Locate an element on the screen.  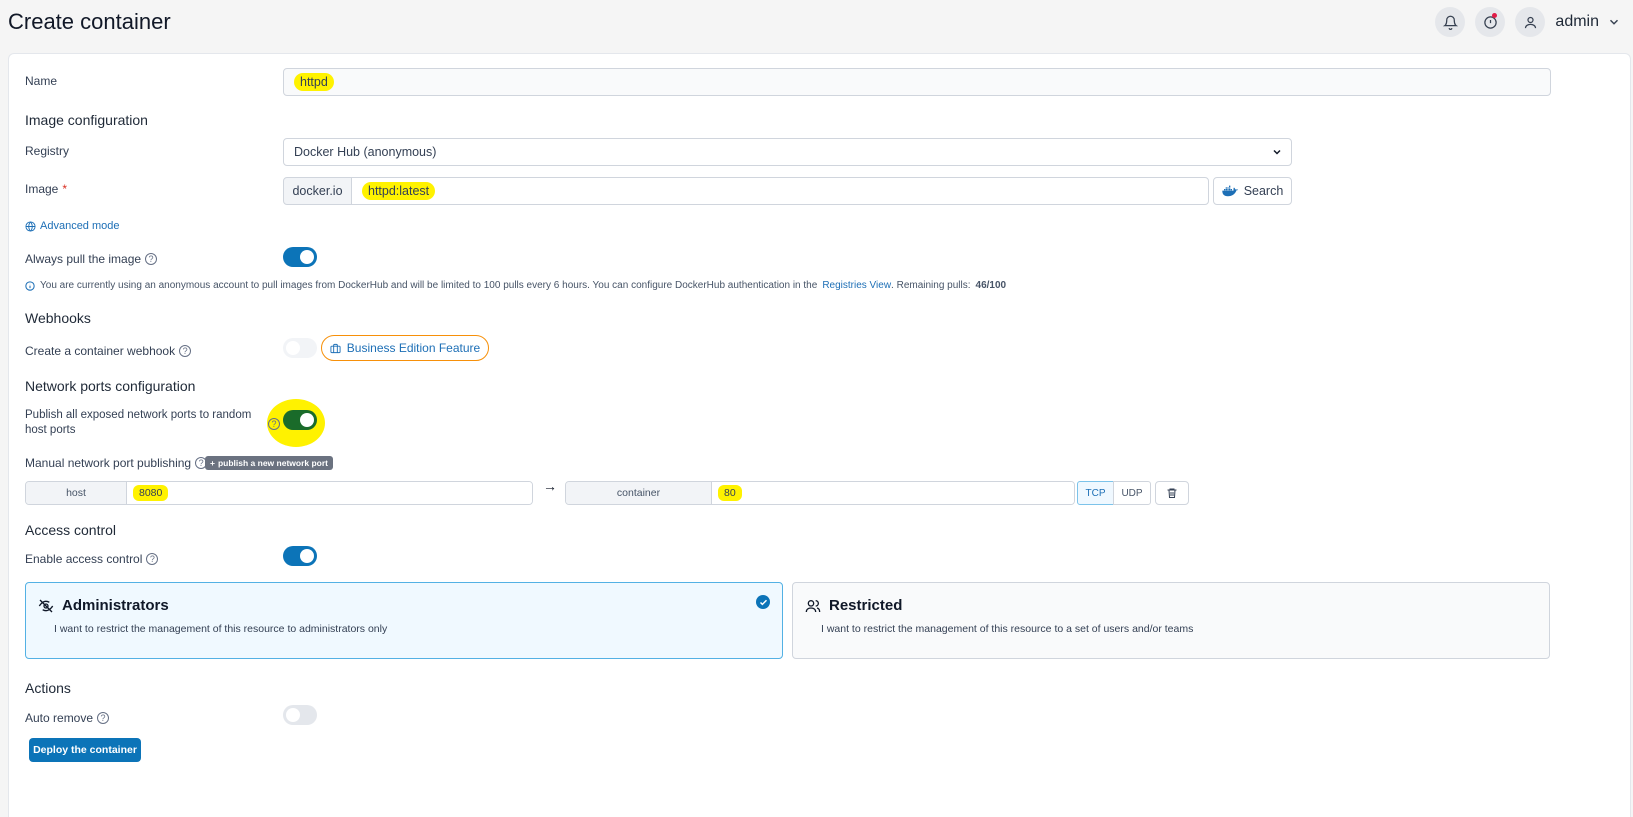
image-input: httpd:latest is located at coordinates (780, 191).